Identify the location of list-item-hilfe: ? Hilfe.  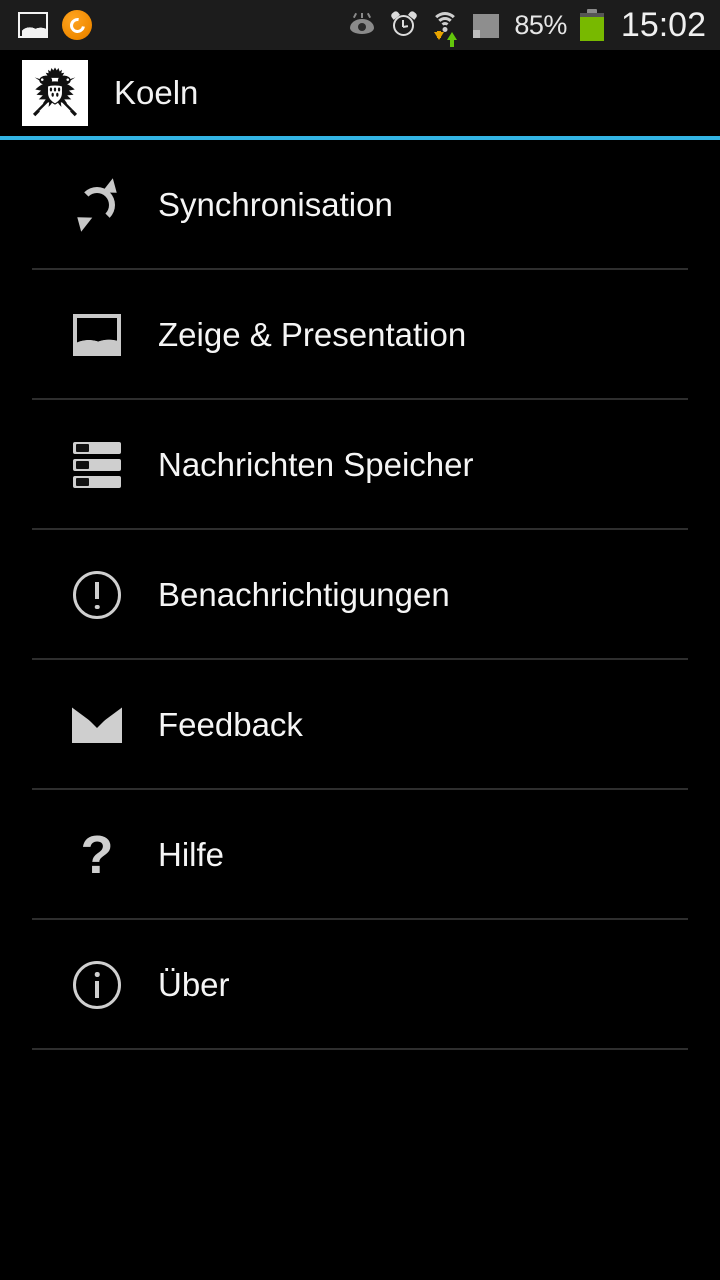
(360, 855).